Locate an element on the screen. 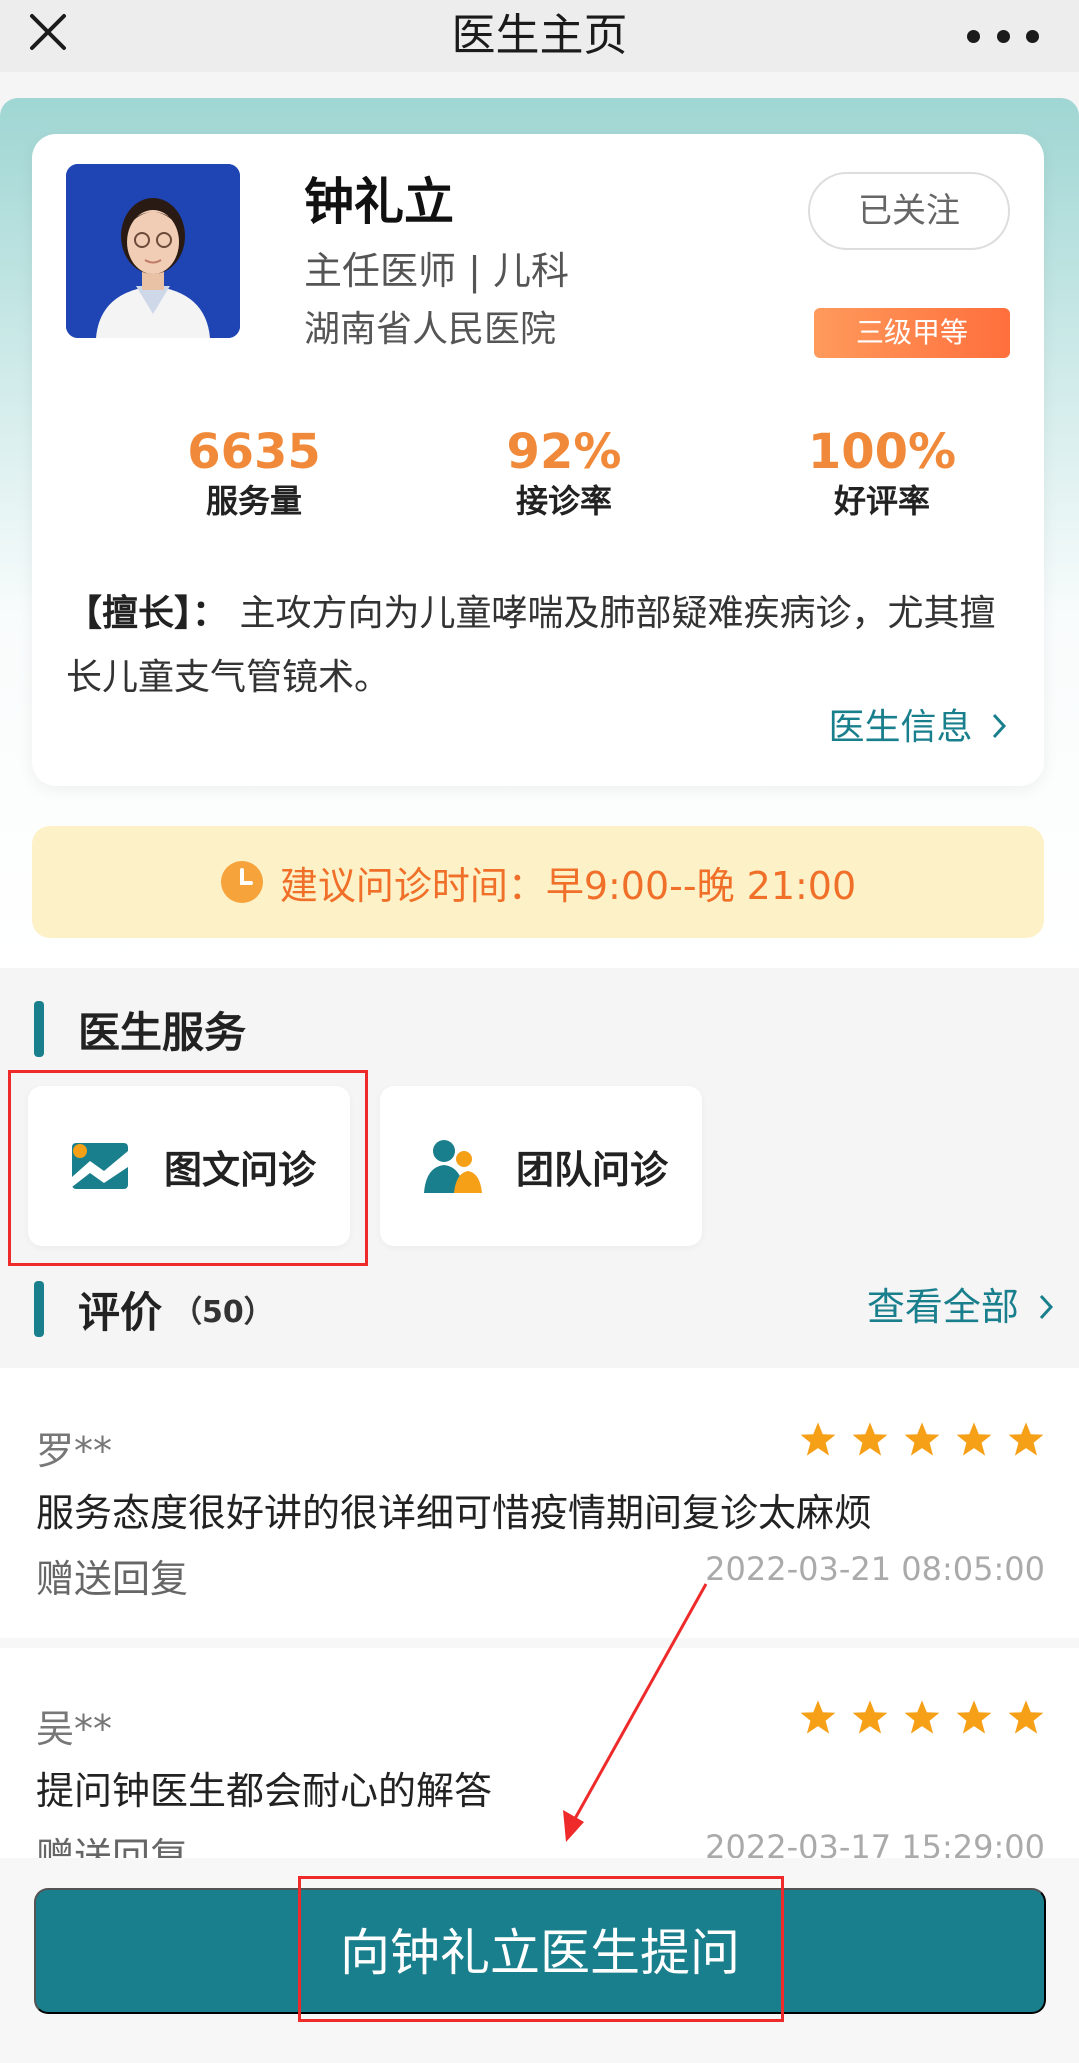  stat-value: 100% is located at coordinates (882, 452).